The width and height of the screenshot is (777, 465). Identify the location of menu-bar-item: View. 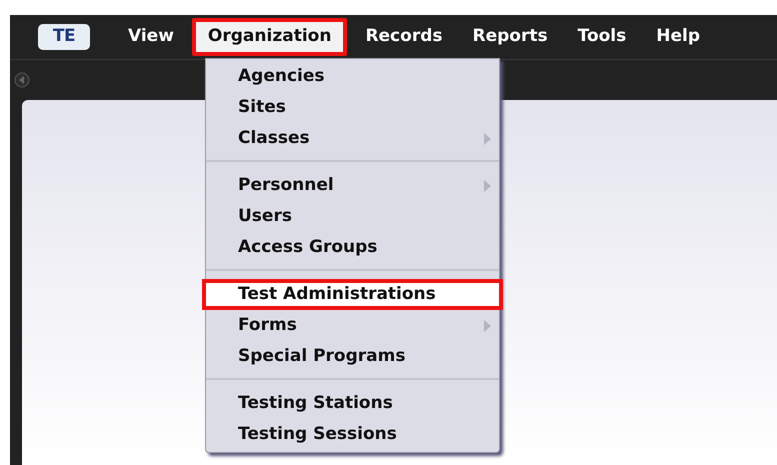
(151, 37).